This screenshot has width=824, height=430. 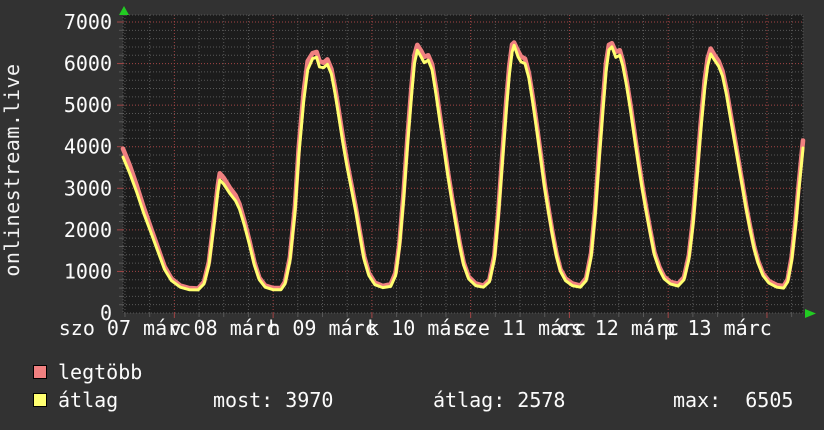 What do you see at coordinates (88, 147) in the screenshot?
I see `y-axis-tick-label: 4000` at bounding box center [88, 147].